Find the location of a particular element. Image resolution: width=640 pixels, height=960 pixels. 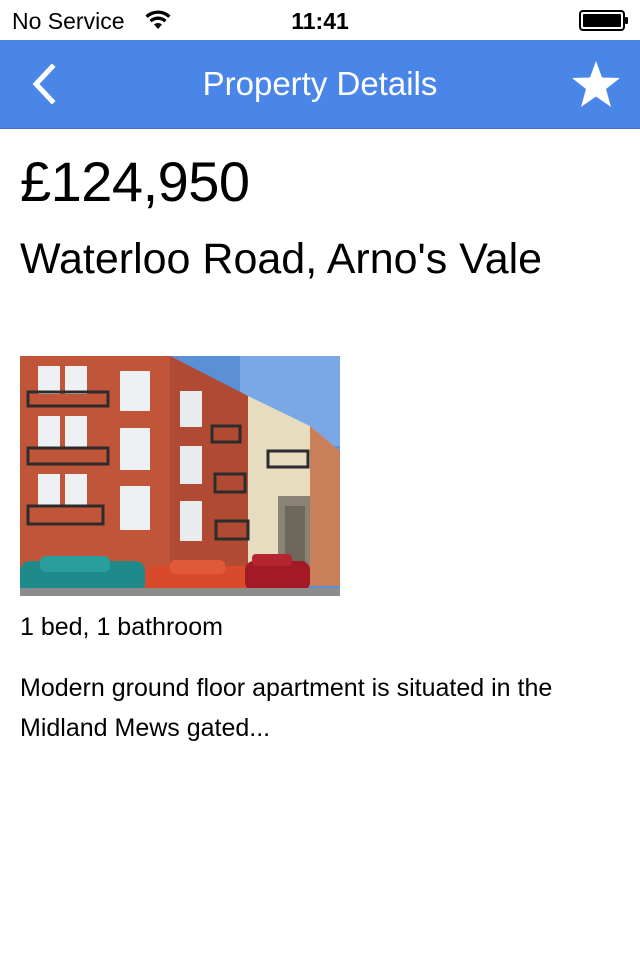

navigation-bar: Property Details is located at coordinates (320, 84).